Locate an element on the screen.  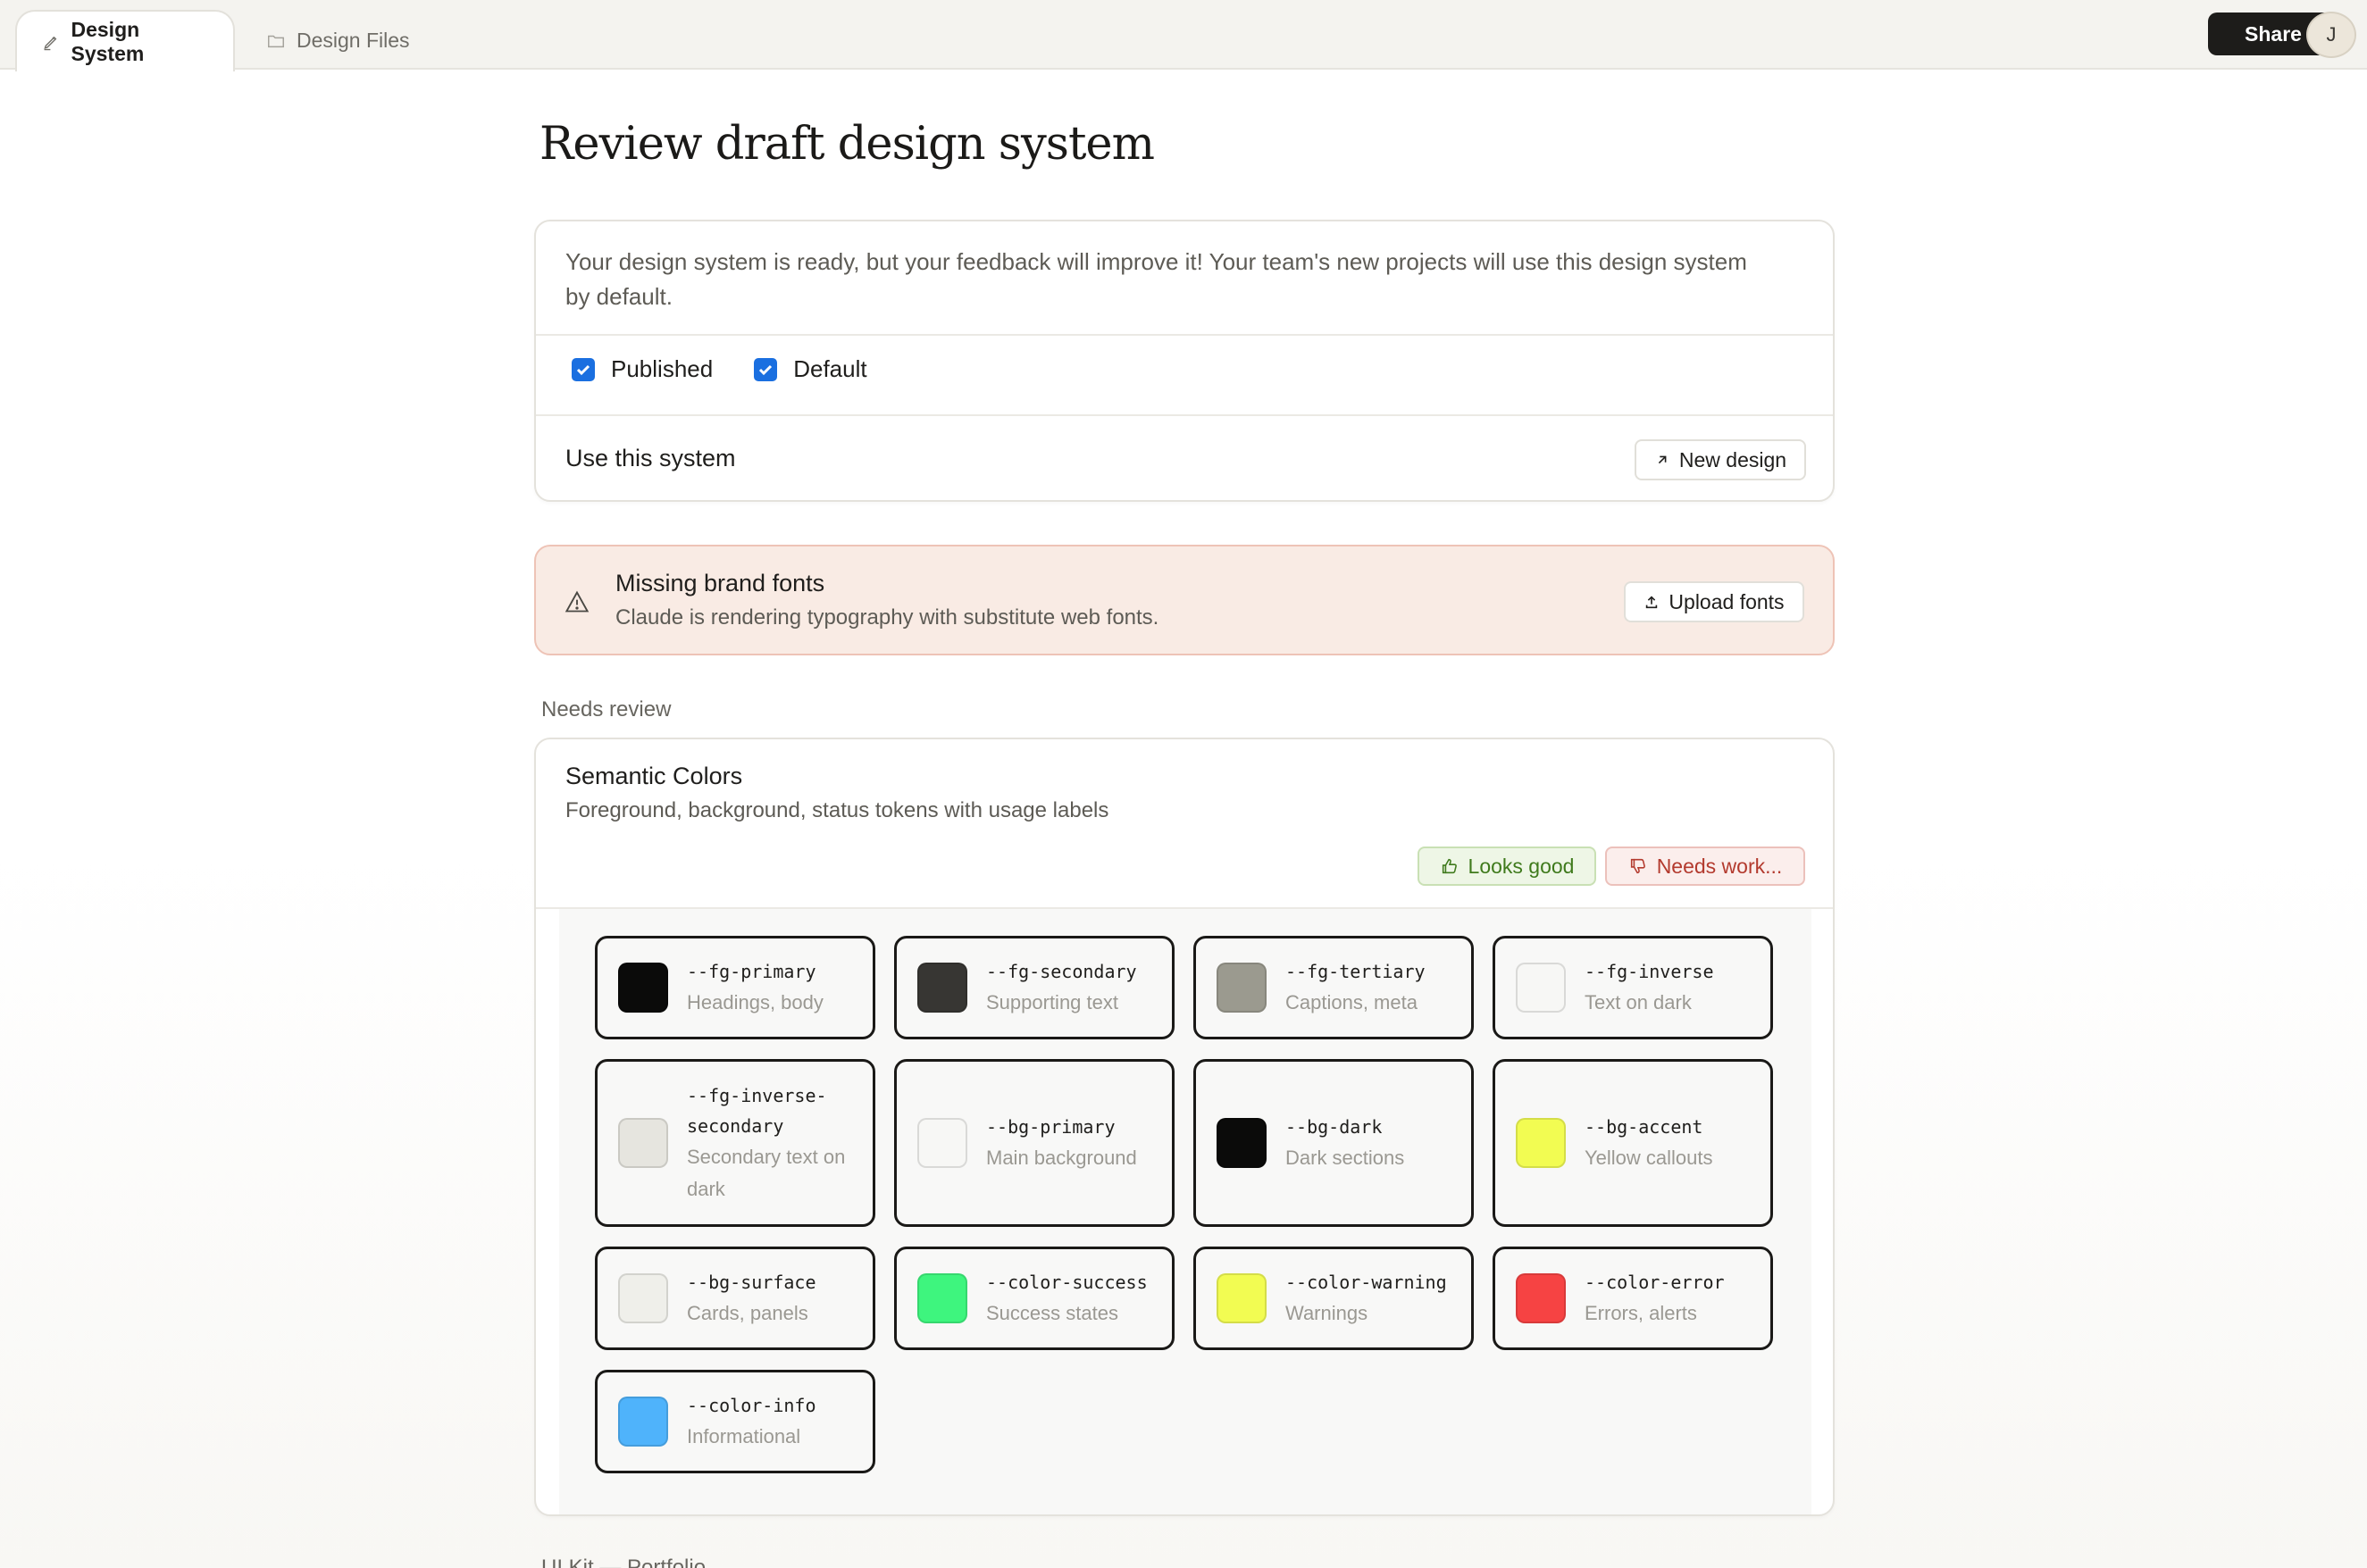
color-token-text: --color-info Informational is located at coordinates (773, 1421).